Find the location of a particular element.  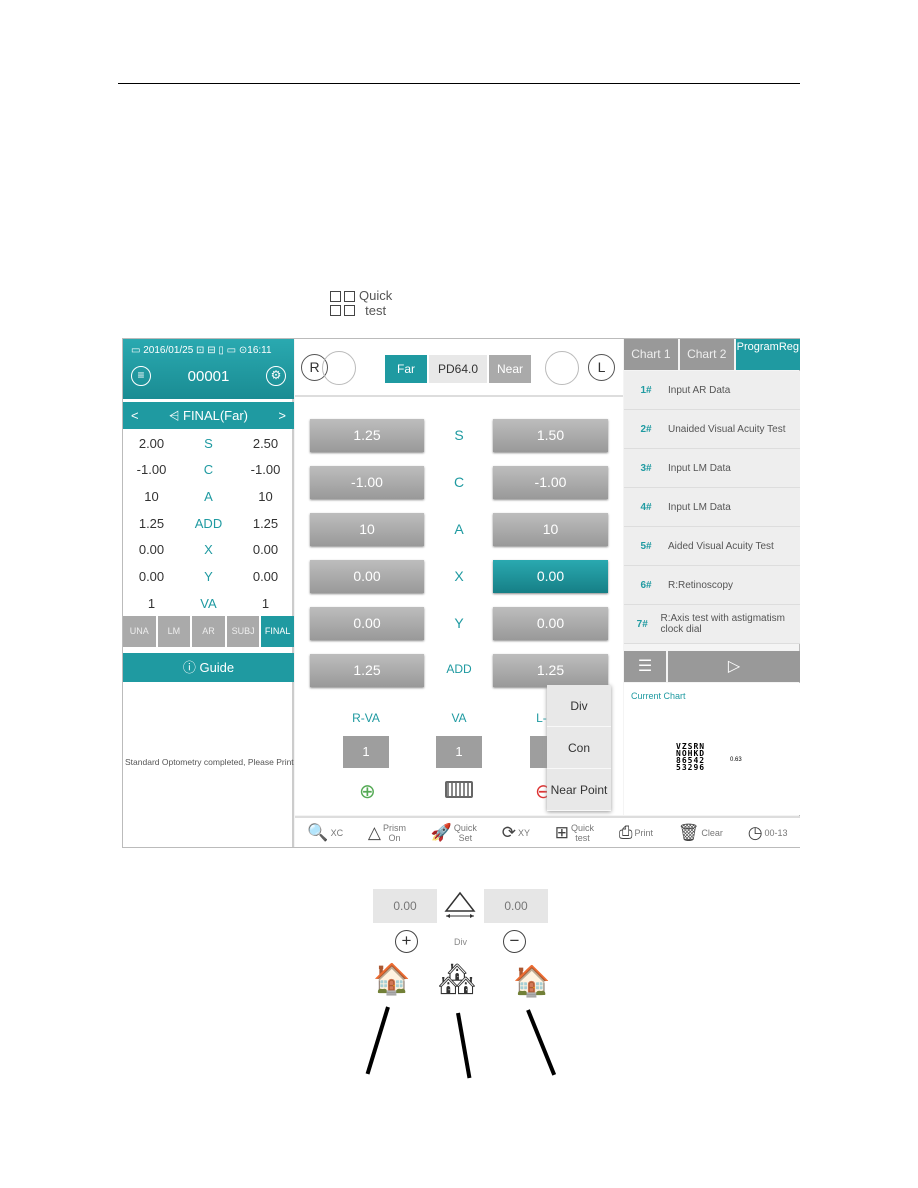

summary-row: 0.00 X 0.00 is located at coordinates (208, 550).